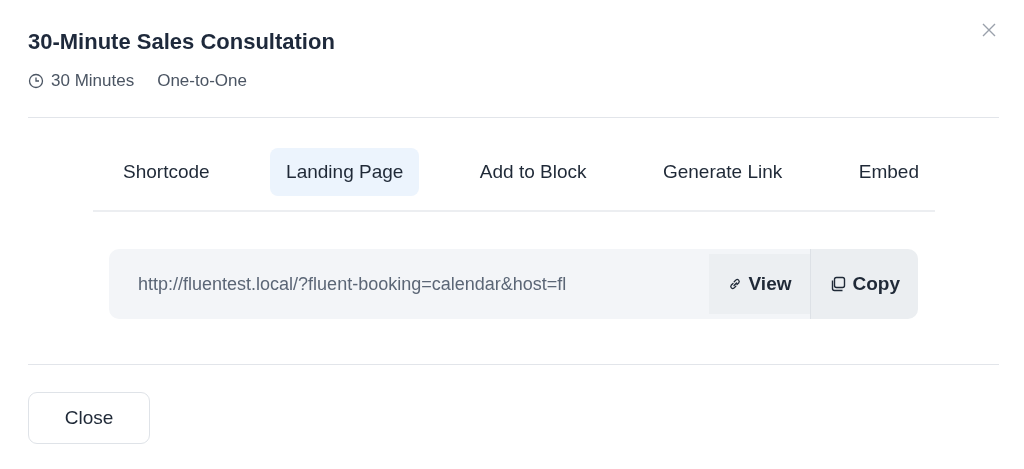 This screenshot has height=469, width=1024. Describe the element at coordinates (181, 42) in the screenshot. I see `dialog-title: 30-Minute Sales Consultation` at that location.